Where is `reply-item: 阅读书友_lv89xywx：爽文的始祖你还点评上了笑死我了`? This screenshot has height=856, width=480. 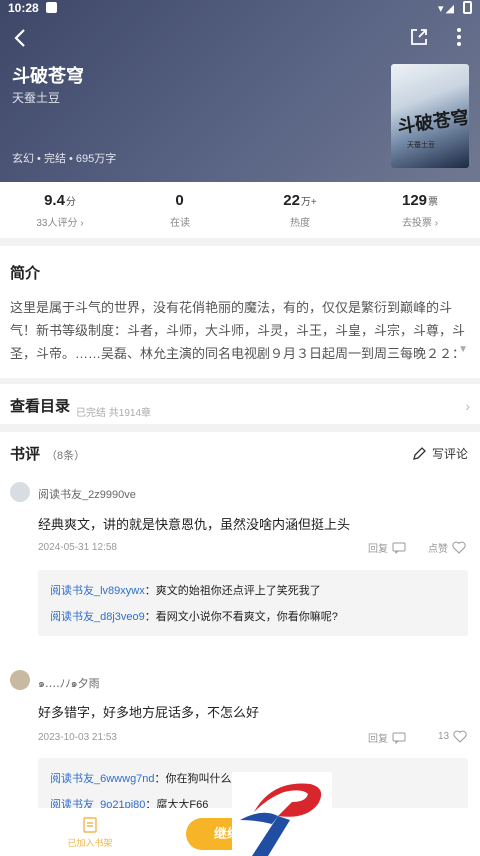
reply-item: 阅读书友_lv89xywx：爽文的始祖你还点评上了笑死我了 is located at coordinates (185, 590).